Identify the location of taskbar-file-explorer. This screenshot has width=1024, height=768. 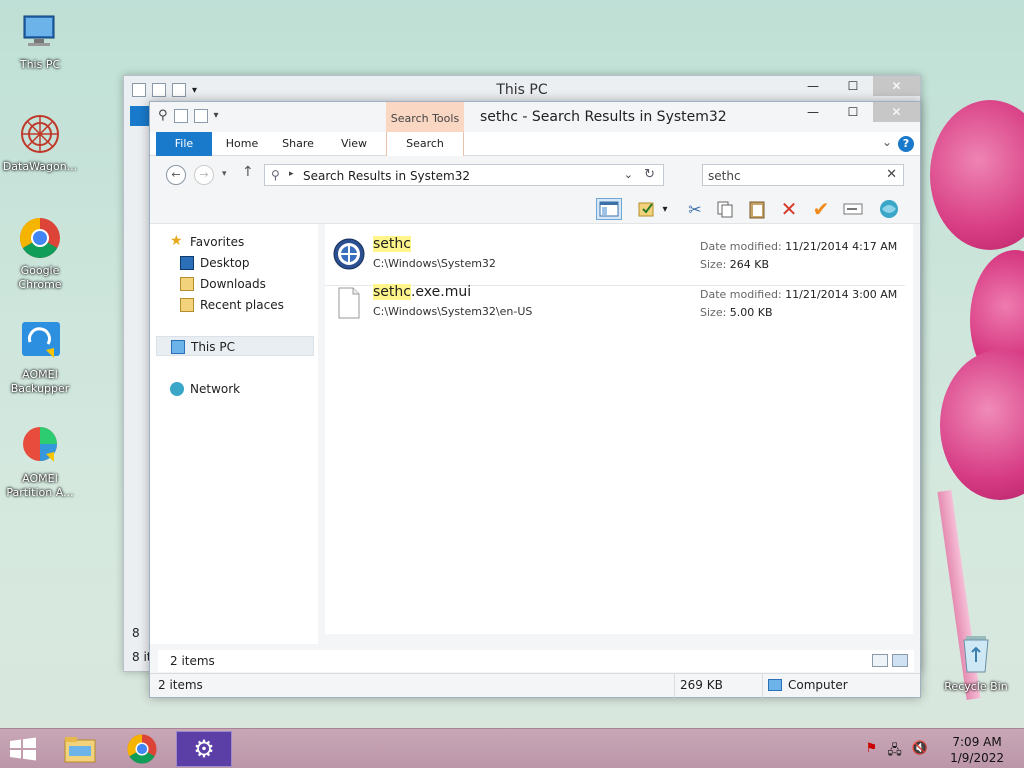
(80, 749).